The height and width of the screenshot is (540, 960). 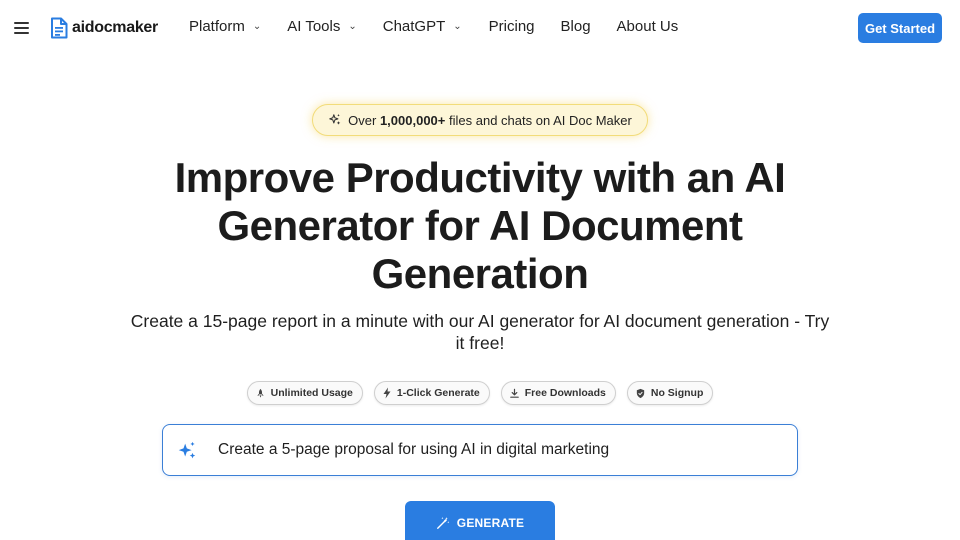 What do you see at coordinates (490, 523) in the screenshot?
I see `generate-label: GENERATE` at bounding box center [490, 523].